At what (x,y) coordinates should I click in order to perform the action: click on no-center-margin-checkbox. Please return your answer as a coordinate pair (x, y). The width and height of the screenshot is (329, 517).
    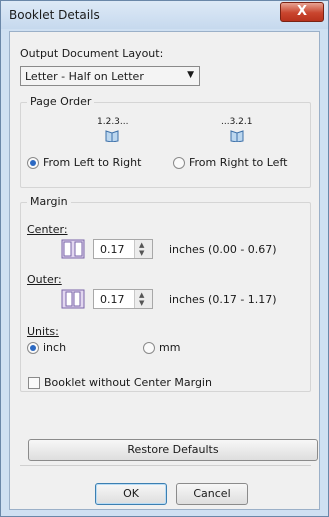
    Looking at the image, I should click on (34, 383).